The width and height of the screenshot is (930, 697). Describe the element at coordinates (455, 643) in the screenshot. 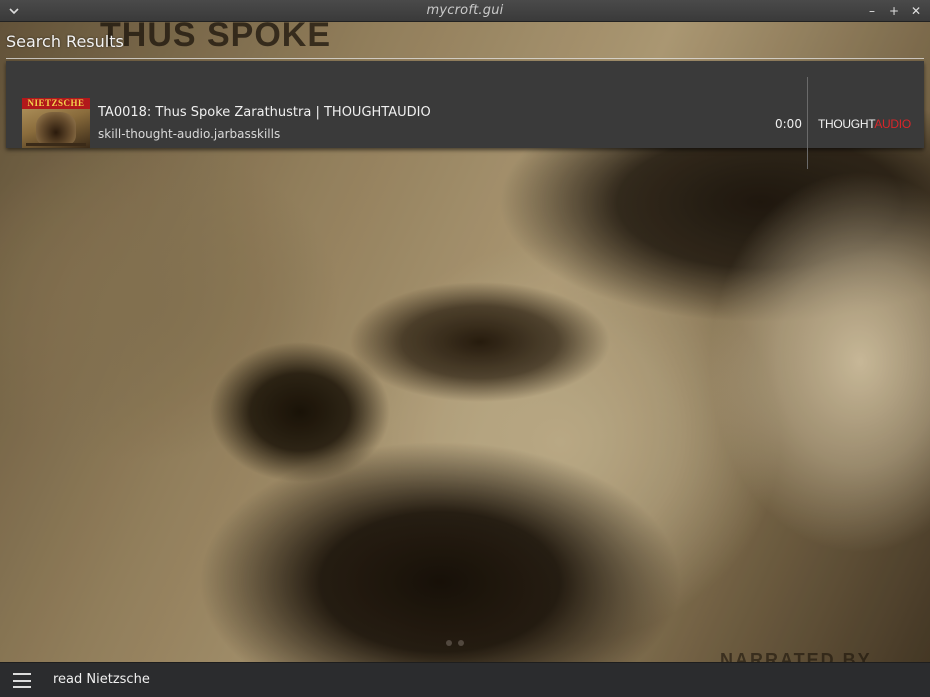

I see `page-indicator` at that location.